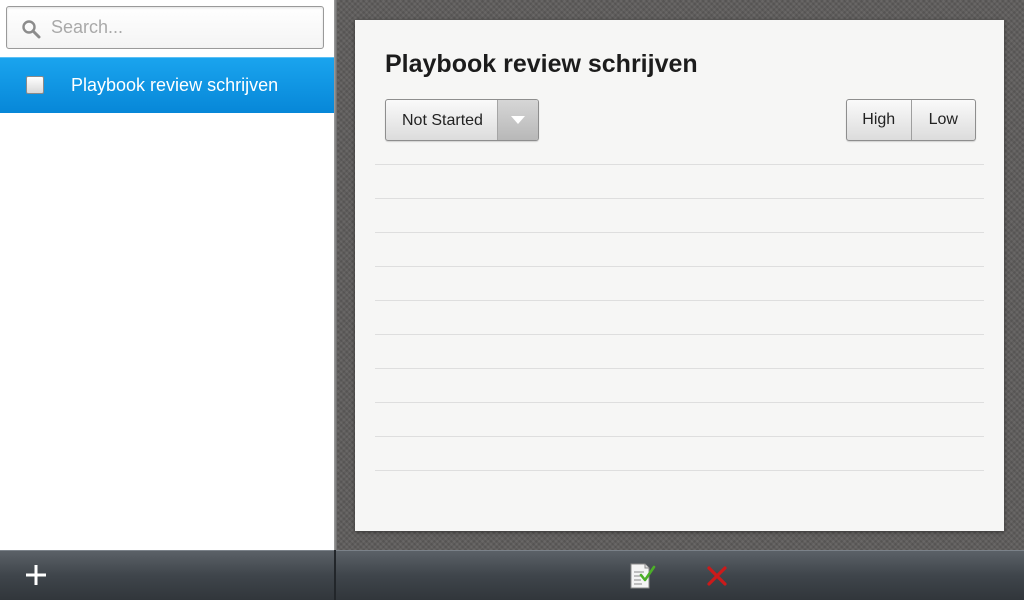 The height and width of the screenshot is (600, 1024). What do you see at coordinates (879, 120) in the screenshot?
I see `priority-high-button: High` at bounding box center [879, 120].